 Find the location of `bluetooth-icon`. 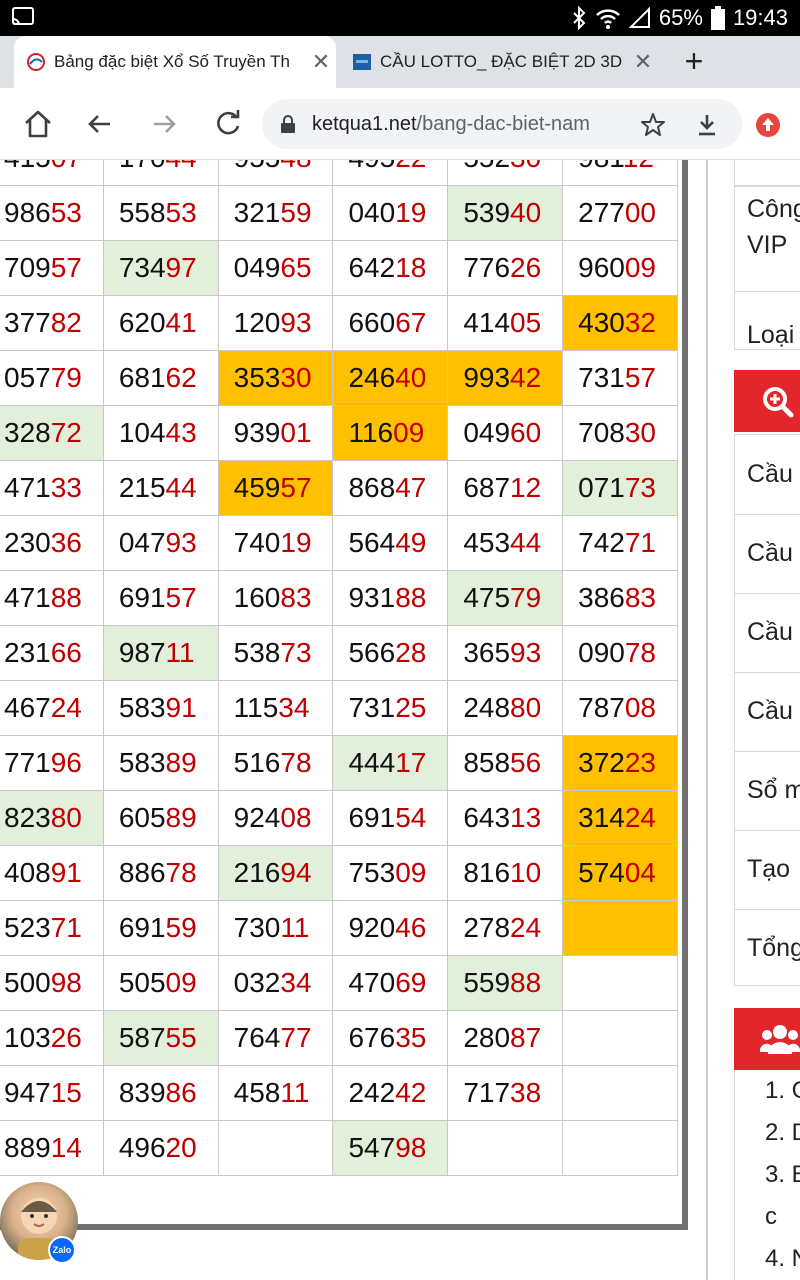

bluetooth-icon is located at coordinates (579, 18).